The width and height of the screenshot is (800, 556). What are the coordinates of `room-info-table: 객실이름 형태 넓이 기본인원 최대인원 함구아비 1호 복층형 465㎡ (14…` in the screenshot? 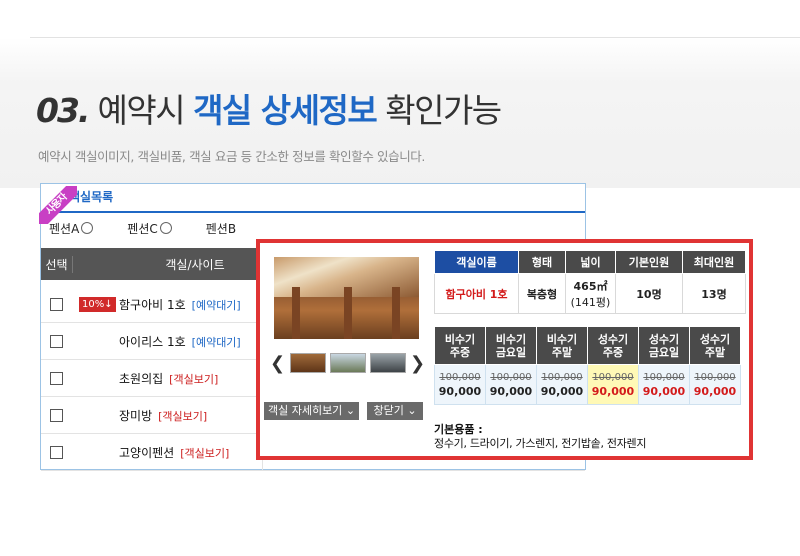 It's located at (590, 282).